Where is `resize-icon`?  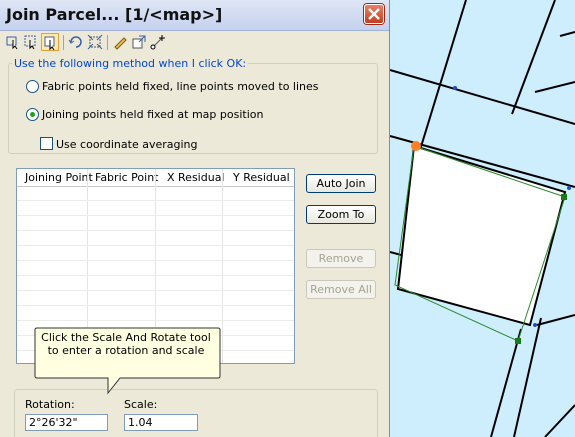
resize-icon is located at coordinates (139, 42).